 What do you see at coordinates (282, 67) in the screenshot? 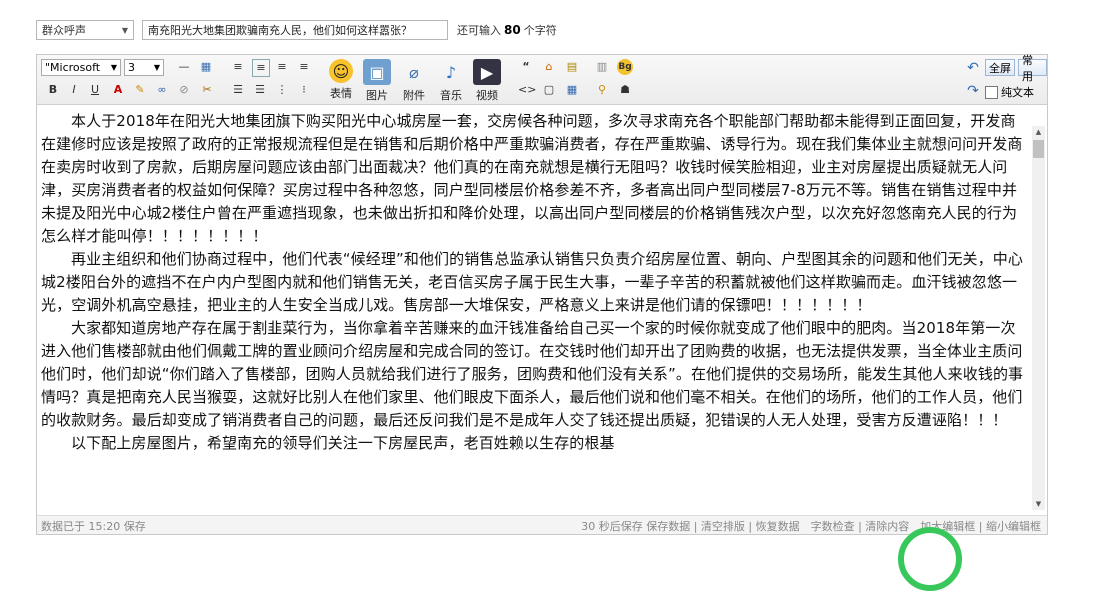
I see `align-center-icon: ≡` at bounding box center [282, 67].